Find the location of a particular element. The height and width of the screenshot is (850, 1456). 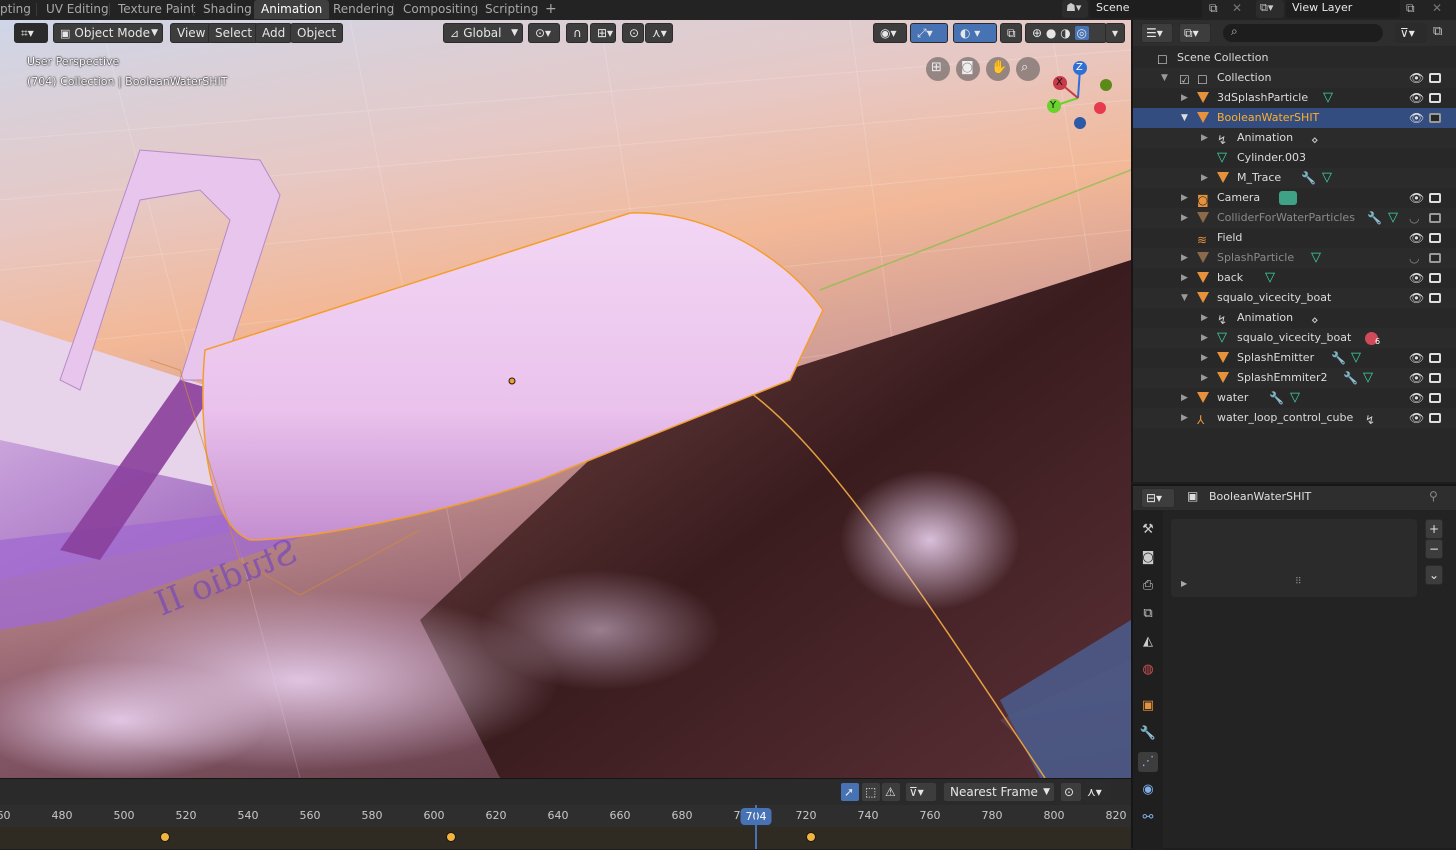

outliner-row-animation: ▶ ↯ Animation ⋄ is located at coordinates (1294, 138).